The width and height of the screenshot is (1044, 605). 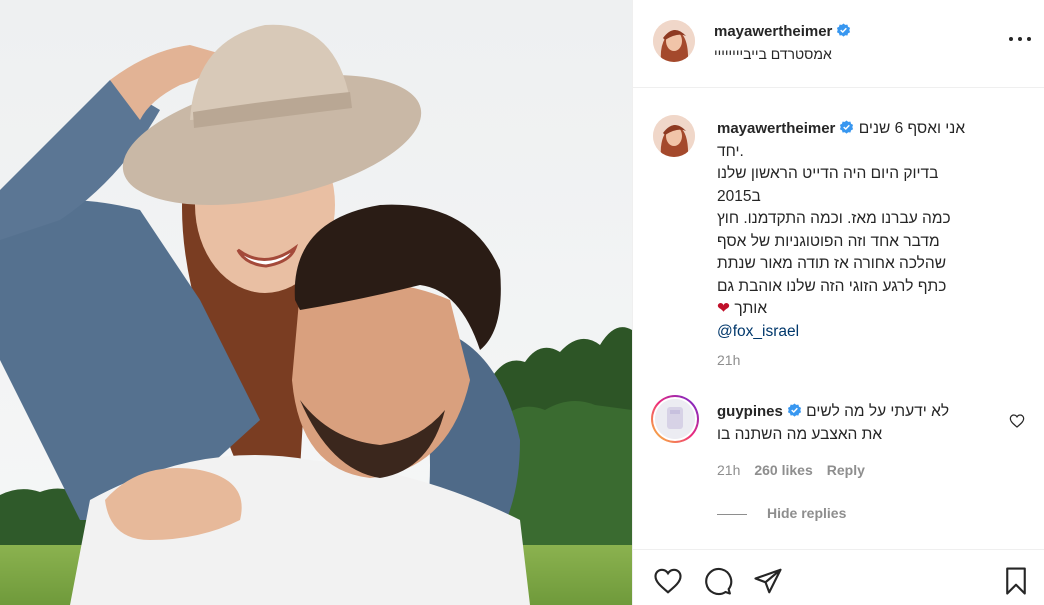 I want to click on comment-likes: 260 likes, so click(x=783, y=470).